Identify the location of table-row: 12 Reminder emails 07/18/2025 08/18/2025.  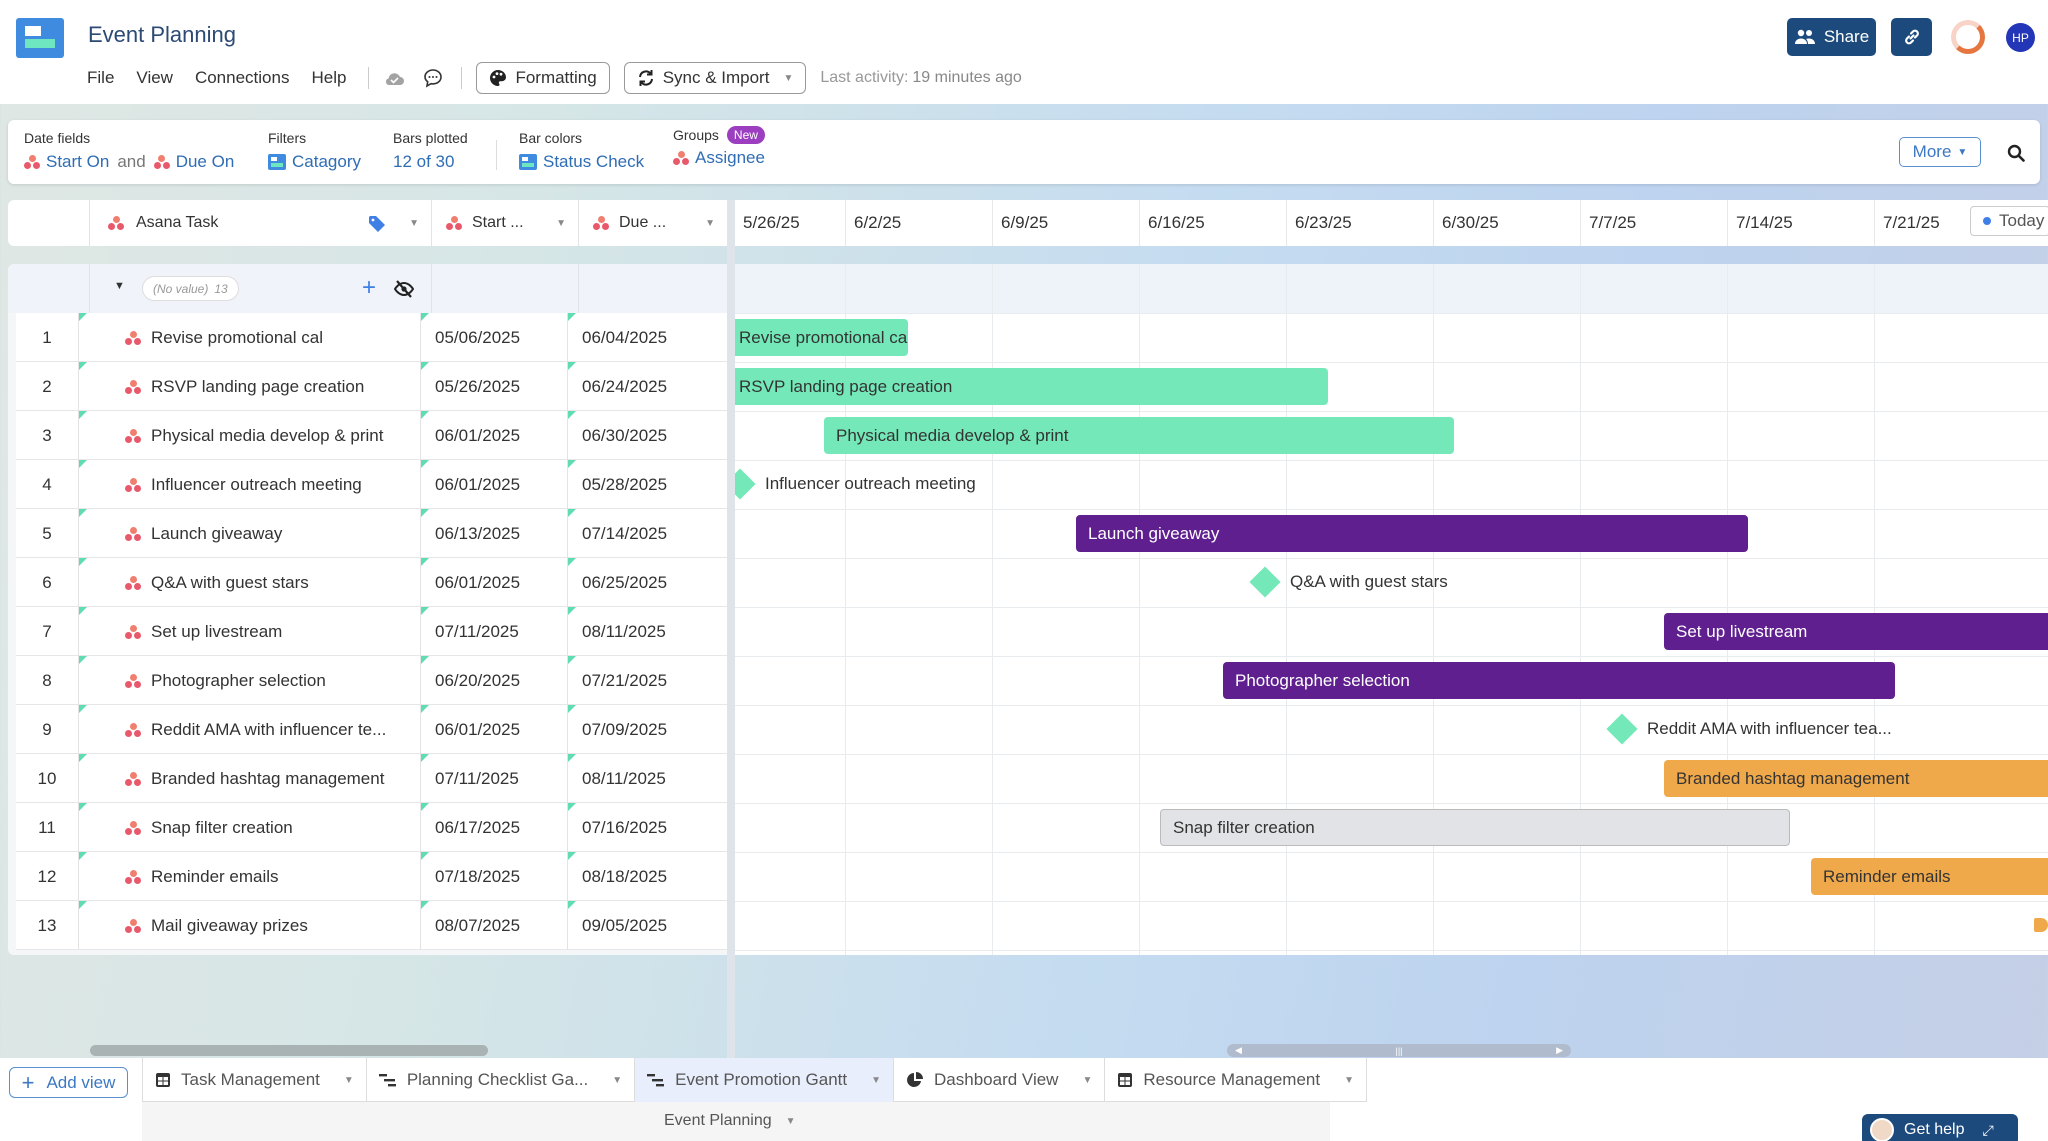
(371, 876).